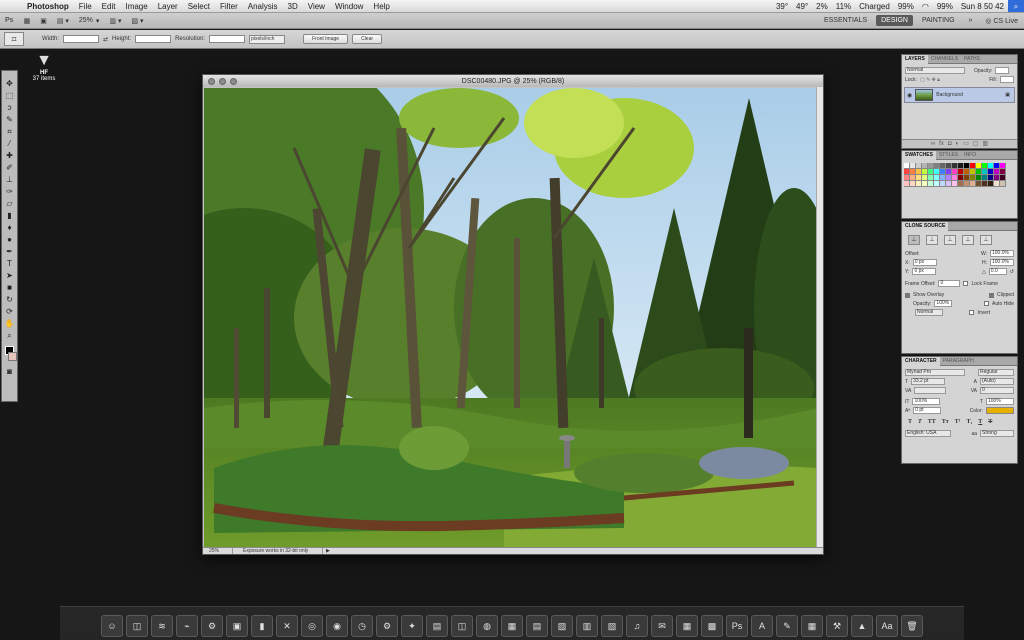 The height and width of the screenshot is (640, 1024). What do you see at coordinates (43, 21) in the screenshot?
I see `mini-bridge-icon: ▣` at bounding box center [43, 21].